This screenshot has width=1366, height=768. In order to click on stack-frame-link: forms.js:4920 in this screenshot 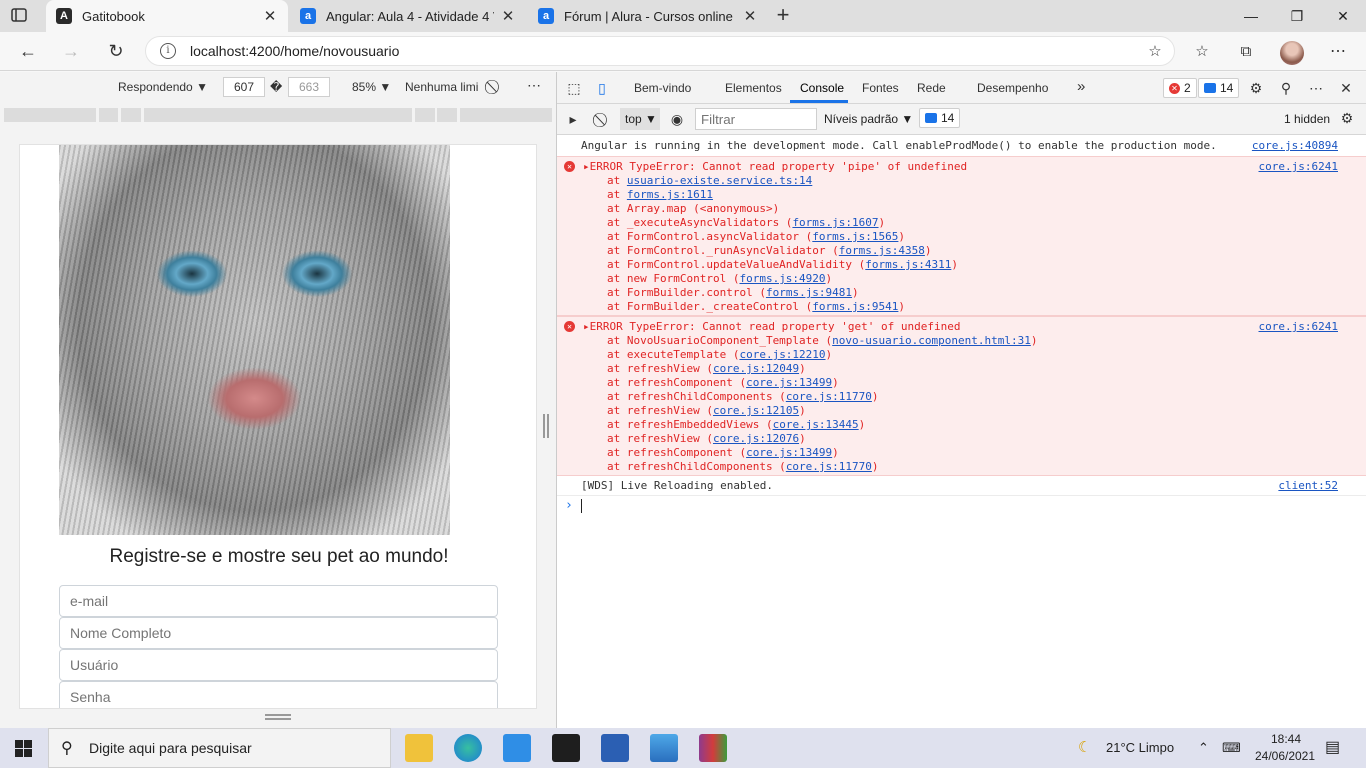, I will do `click(782, 278)`.